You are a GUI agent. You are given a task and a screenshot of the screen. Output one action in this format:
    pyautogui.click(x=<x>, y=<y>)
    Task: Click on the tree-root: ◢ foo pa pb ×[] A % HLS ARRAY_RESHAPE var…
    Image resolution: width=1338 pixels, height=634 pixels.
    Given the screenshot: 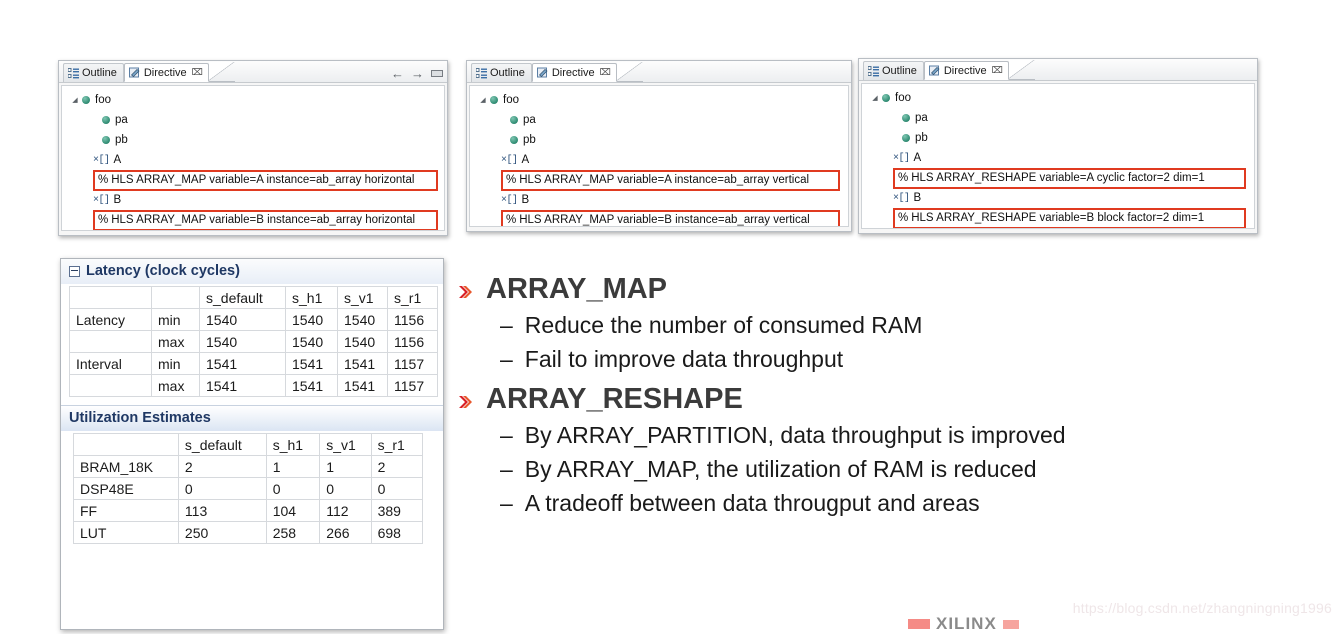 What is the action you would take?
    pyautogui.click(x=1058, y=156)
    